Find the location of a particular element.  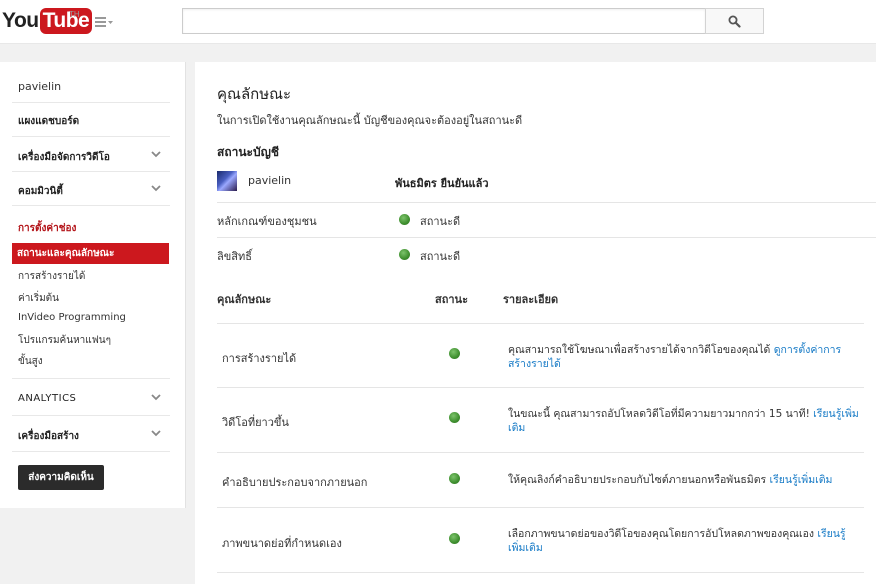

copyright-status: สถานะดี is located at coordinates (440, 256).